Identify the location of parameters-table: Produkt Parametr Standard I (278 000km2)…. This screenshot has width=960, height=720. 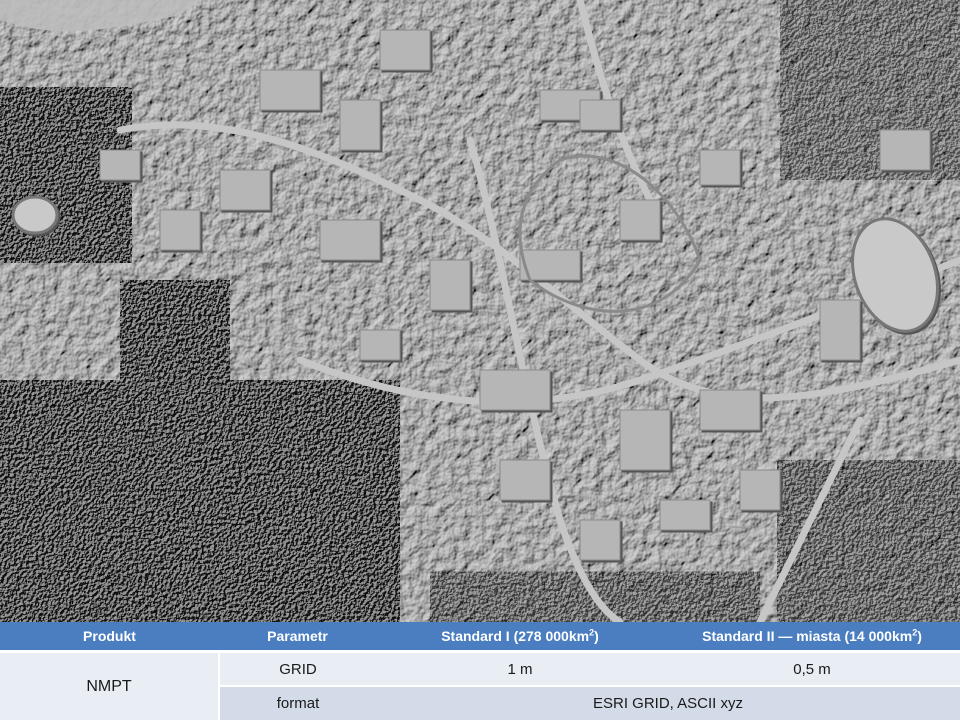
(480, 671).